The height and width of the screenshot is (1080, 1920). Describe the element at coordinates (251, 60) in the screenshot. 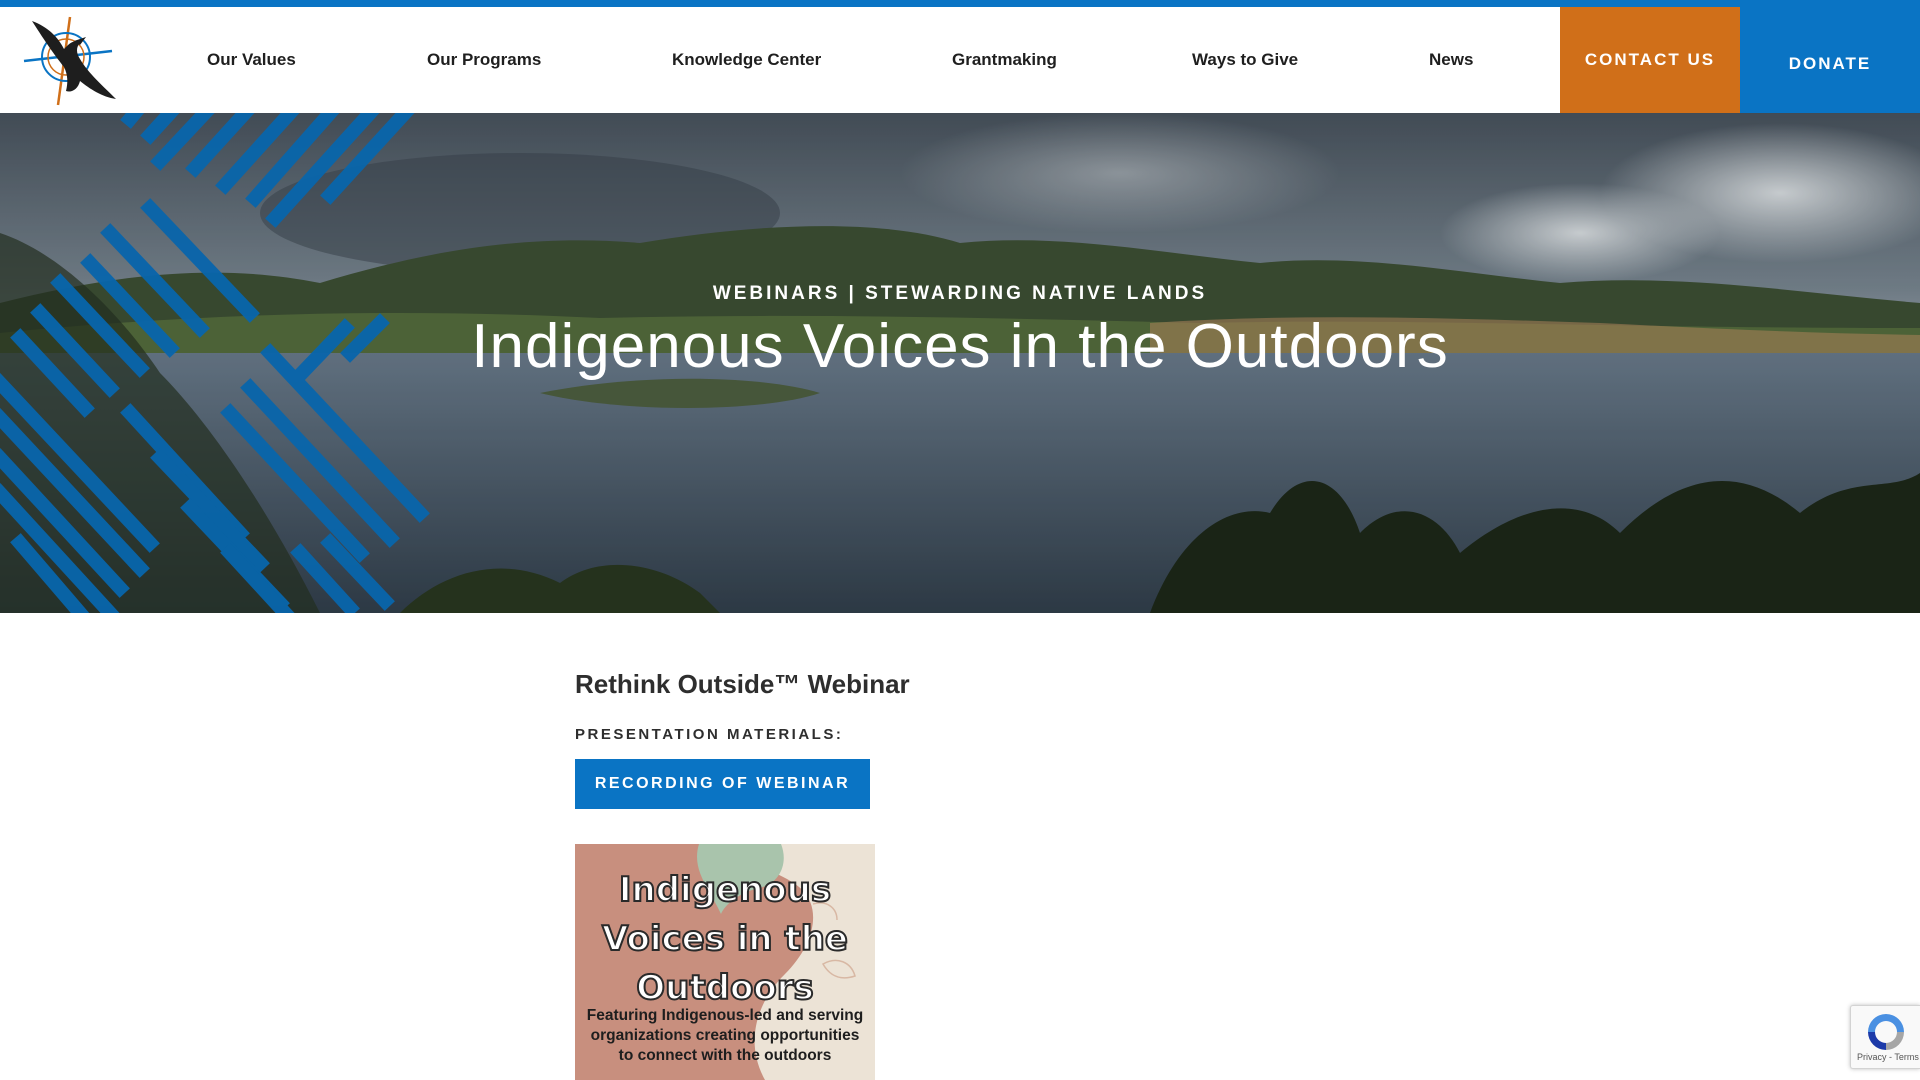

I see `nav-our-values: Our Values` at that location.